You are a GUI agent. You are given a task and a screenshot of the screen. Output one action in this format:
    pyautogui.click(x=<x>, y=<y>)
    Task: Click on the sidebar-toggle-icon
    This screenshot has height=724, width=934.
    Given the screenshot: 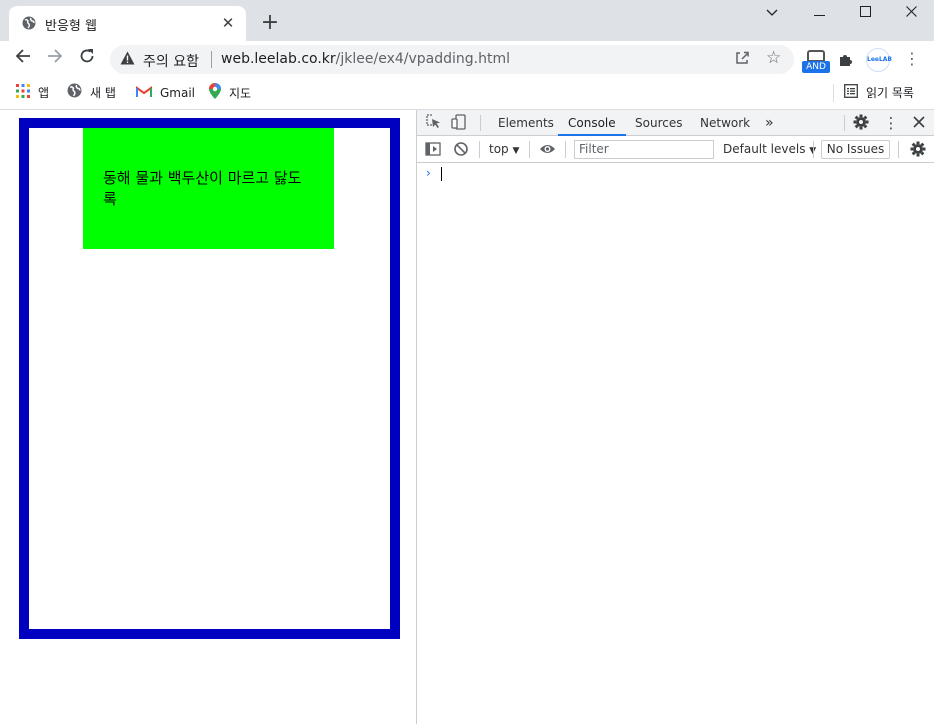 What is the action you would take?
    pyautogui.click(x=434, y=150)
    